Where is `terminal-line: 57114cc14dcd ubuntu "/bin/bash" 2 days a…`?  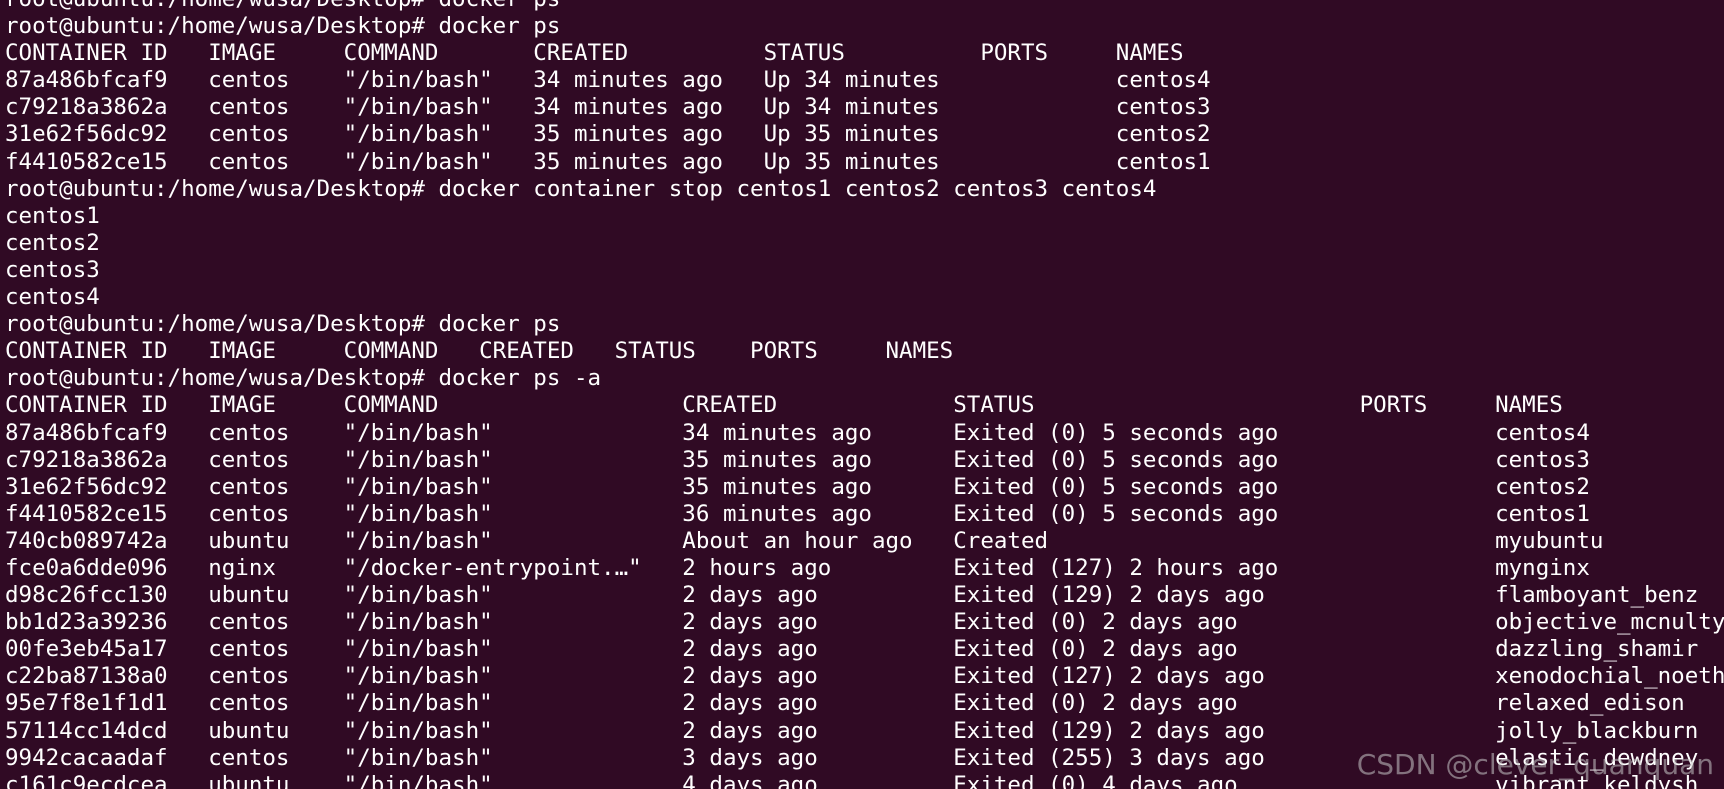 terminal-line: 57114cc14dcd ubuntu "/bin/bash" 2 days a… is located at coordinates (852, 730).